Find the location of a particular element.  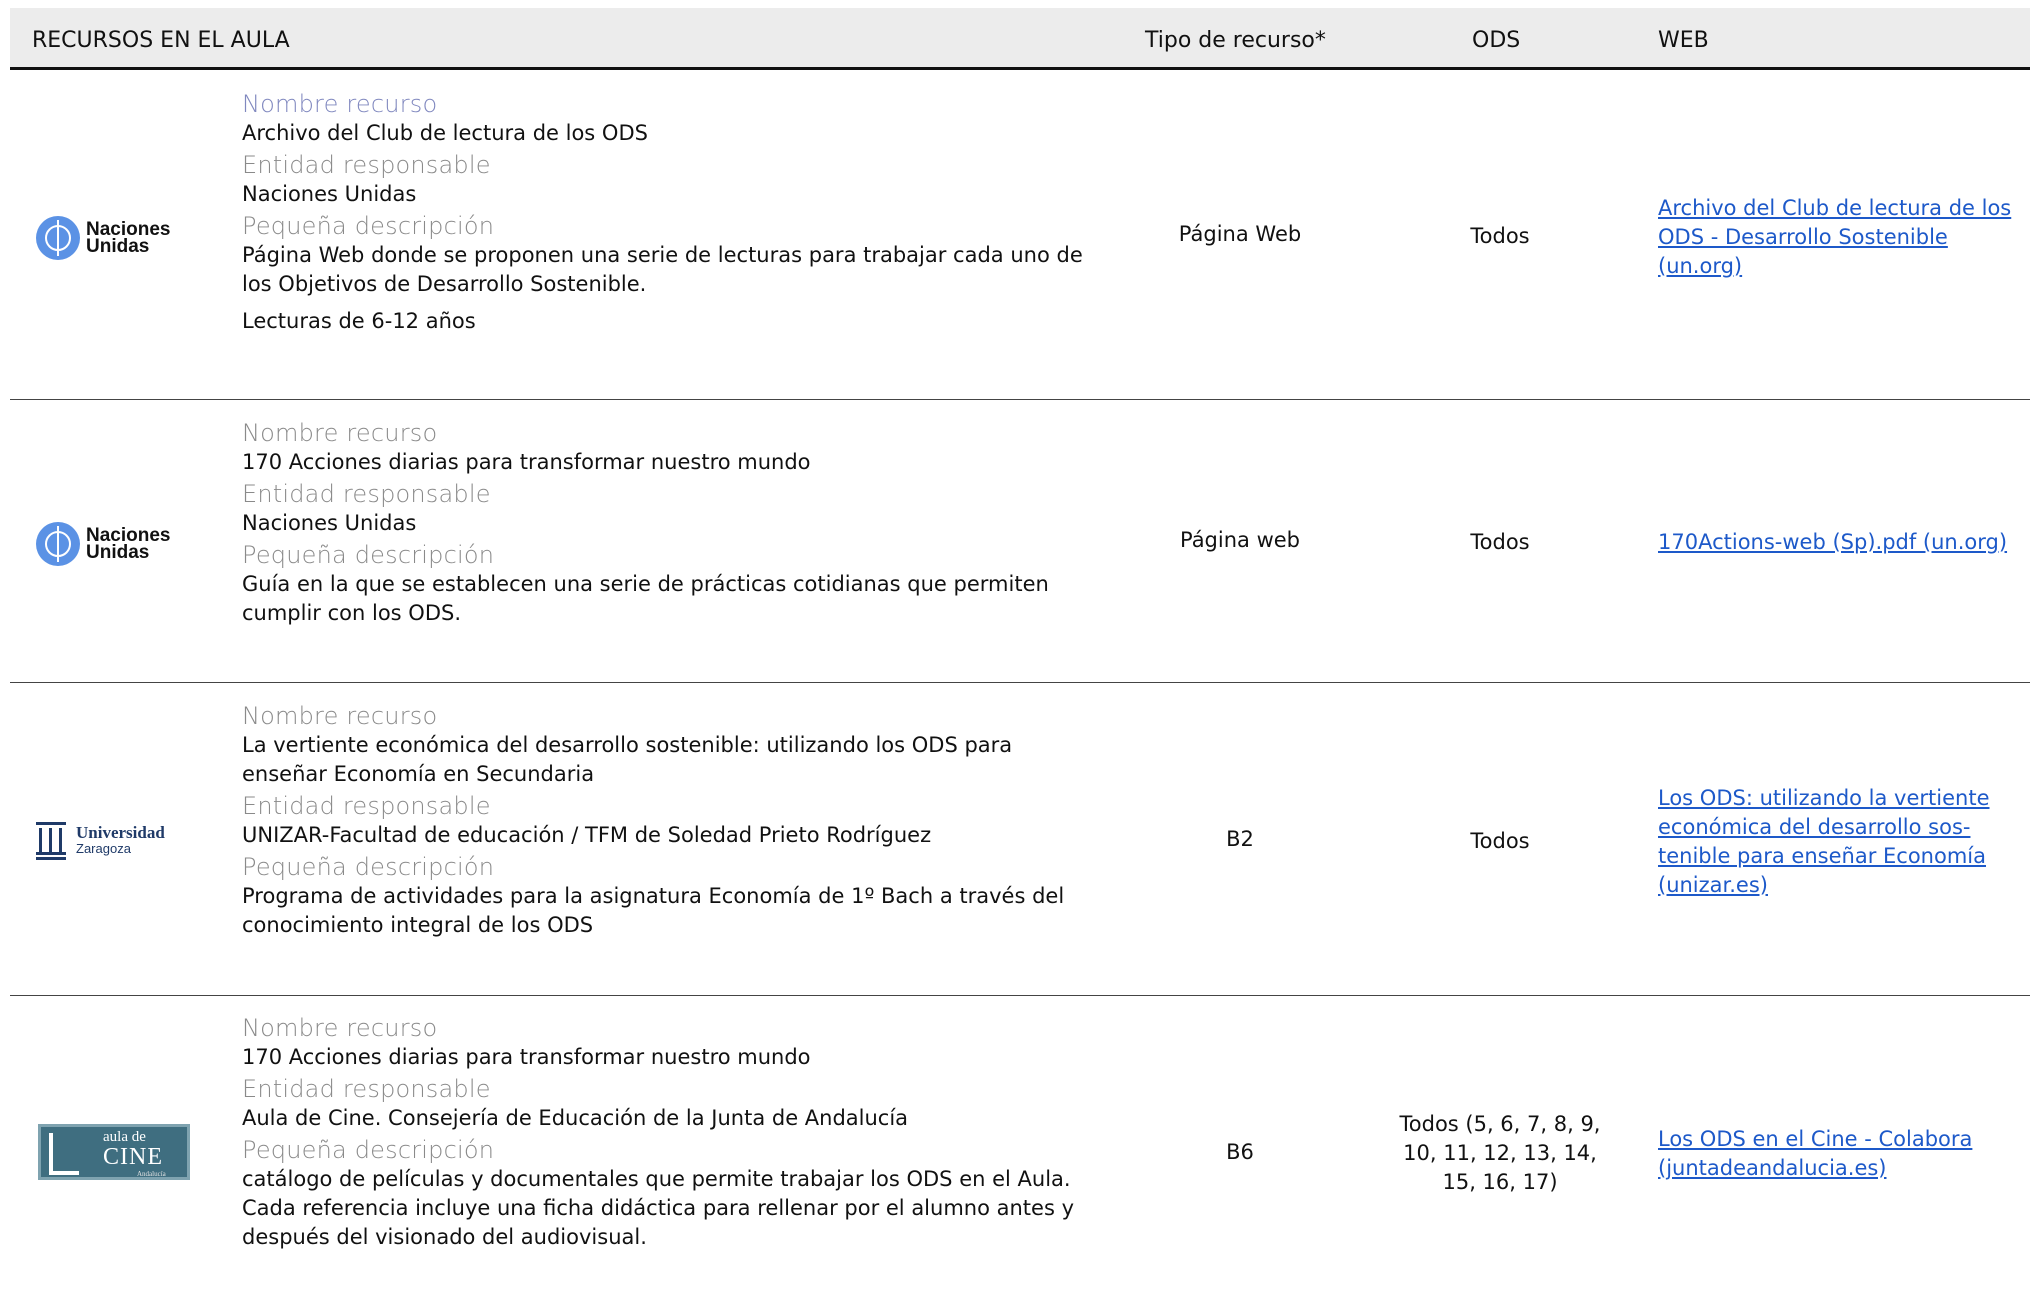

web-link-cell: 170Actions-web (Sp).pdf (un.org) is located at coordinates (1843, 542).